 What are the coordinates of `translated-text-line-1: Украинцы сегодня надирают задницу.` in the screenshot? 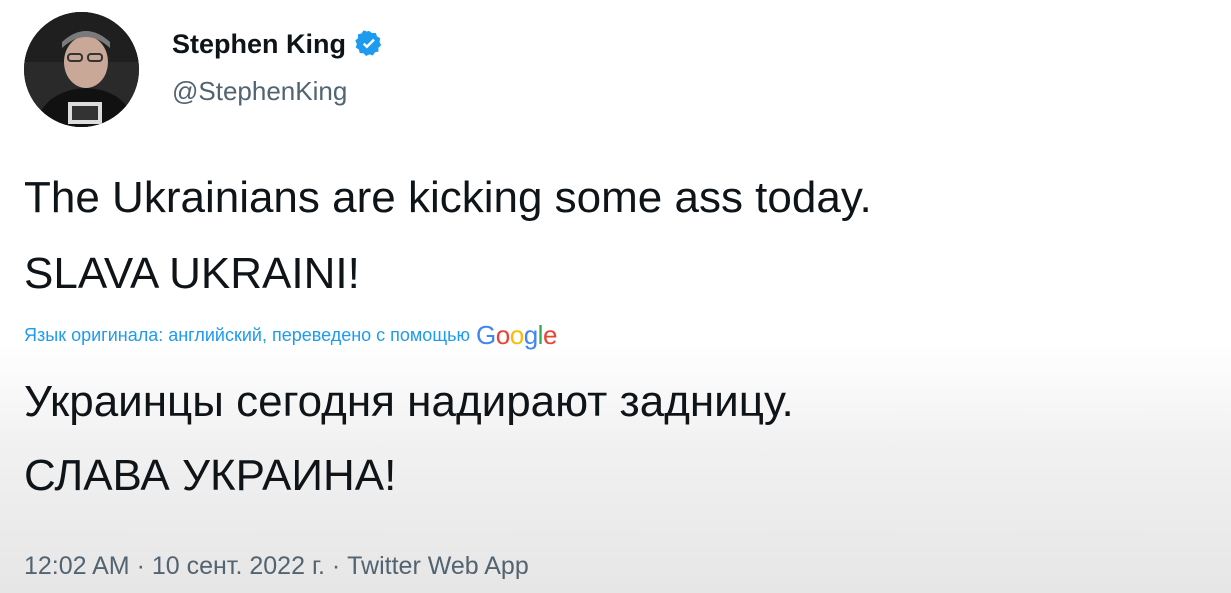 It's located at (409, 401).